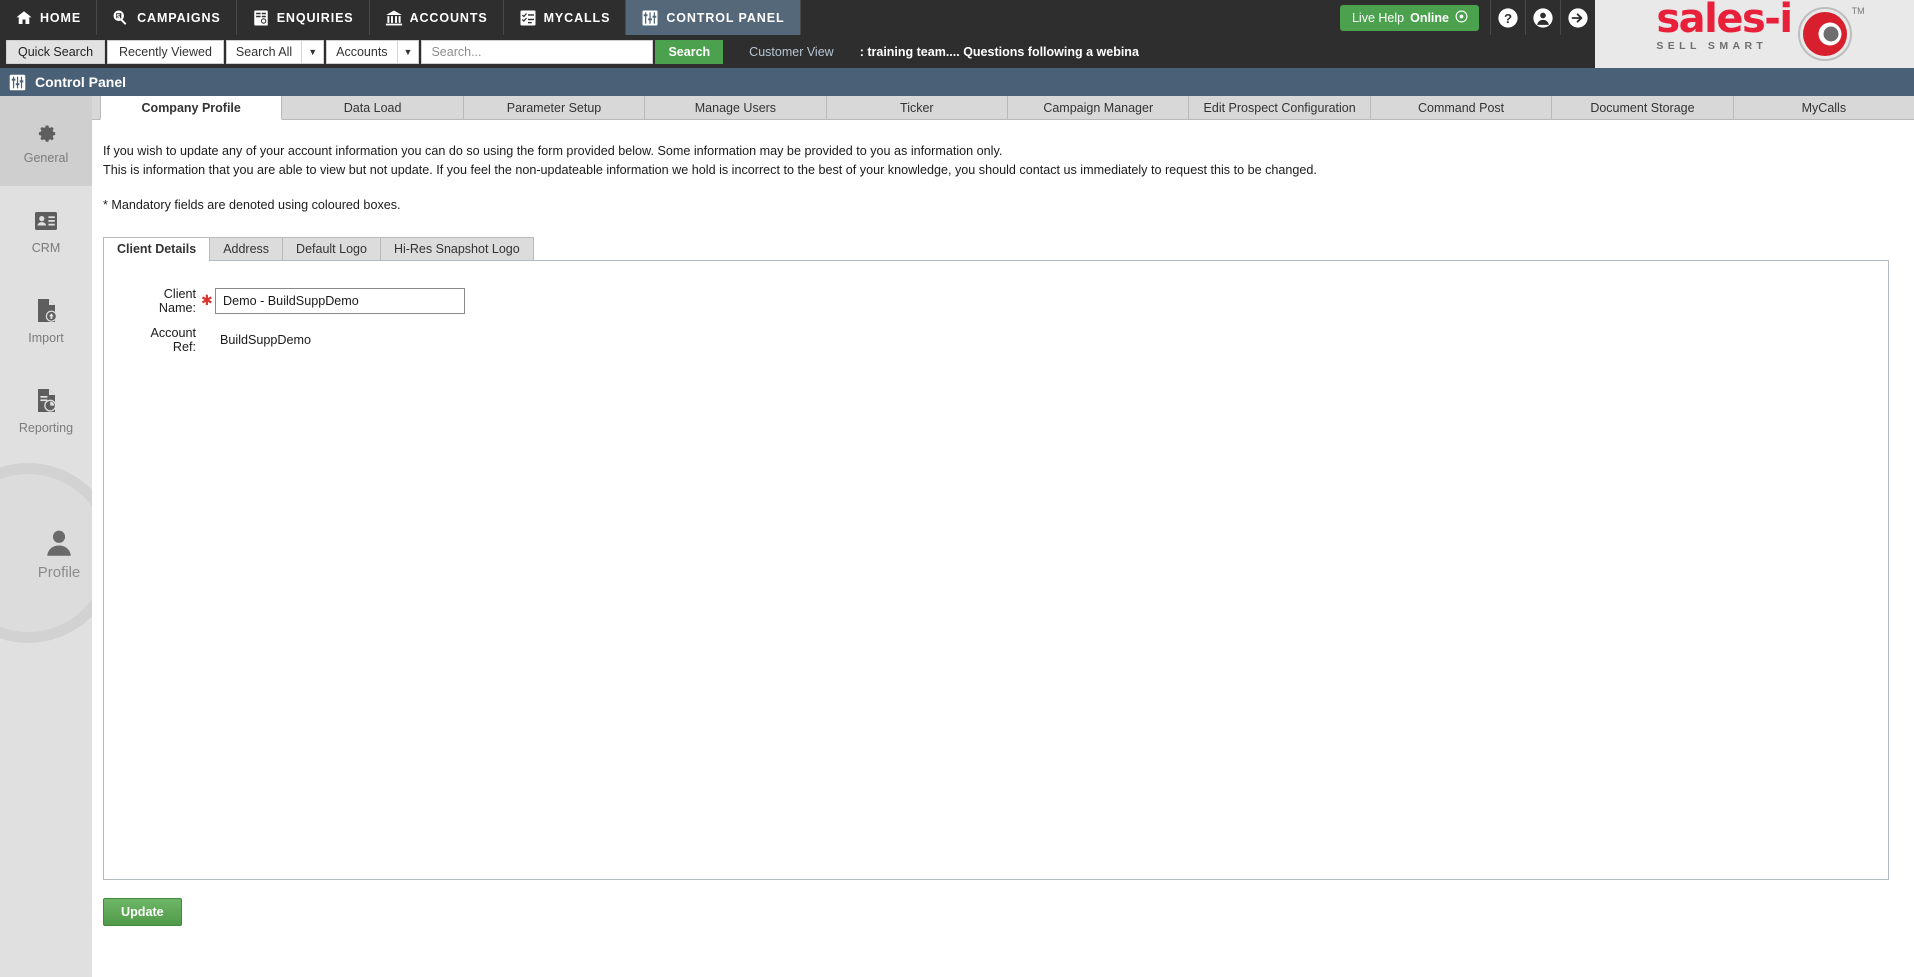 The height and width of the screenshot is (977, 1914). Describe the element at coordinates (456, 248) in the screenshot. I see `subtab-hi-res-snapshot-logo: Hi-Res Snapshot Logo` at that location.